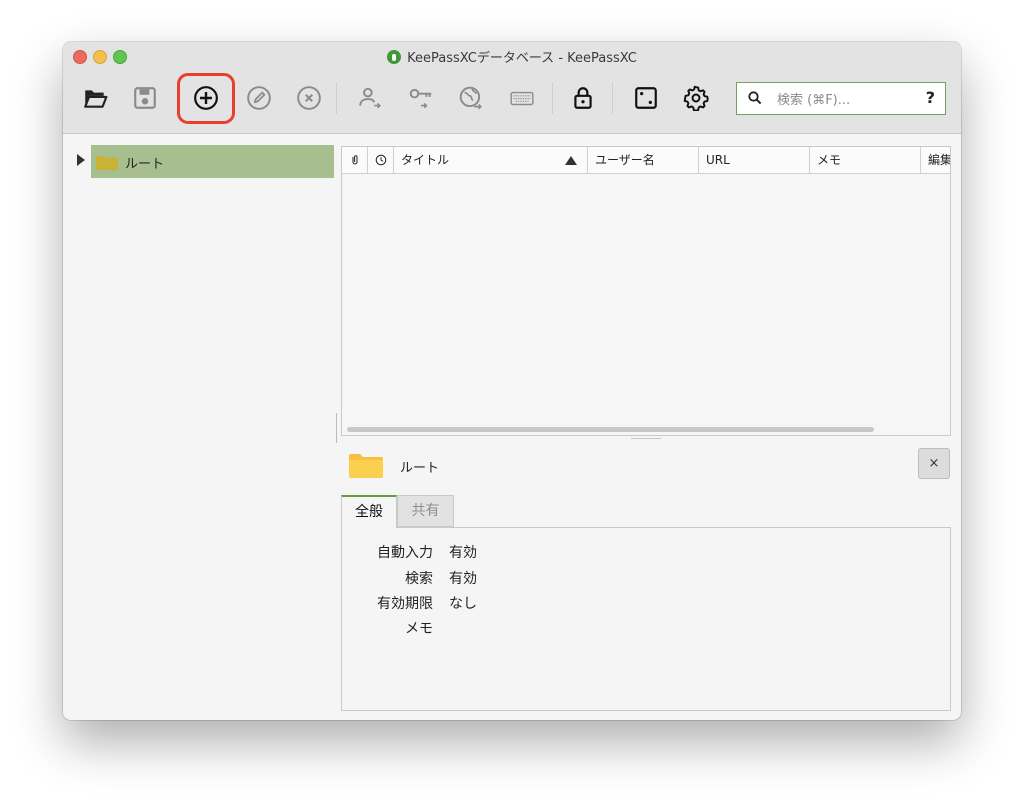  I want to click on pencil-circle-icon, so click(259, 98).